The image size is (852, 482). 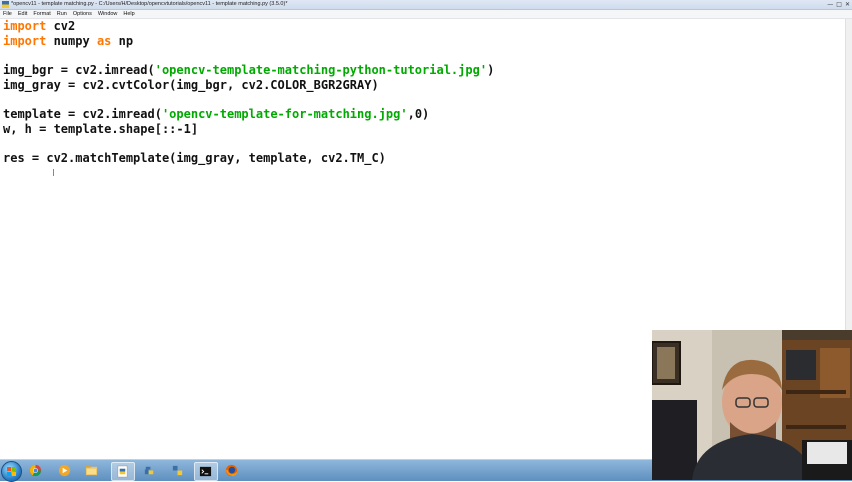 What do you see at coordinates (284, 114) in the screenshot?
I see `code-string: 'opencv-template-for-matching.jpg'` at bounding box center [284, 114].